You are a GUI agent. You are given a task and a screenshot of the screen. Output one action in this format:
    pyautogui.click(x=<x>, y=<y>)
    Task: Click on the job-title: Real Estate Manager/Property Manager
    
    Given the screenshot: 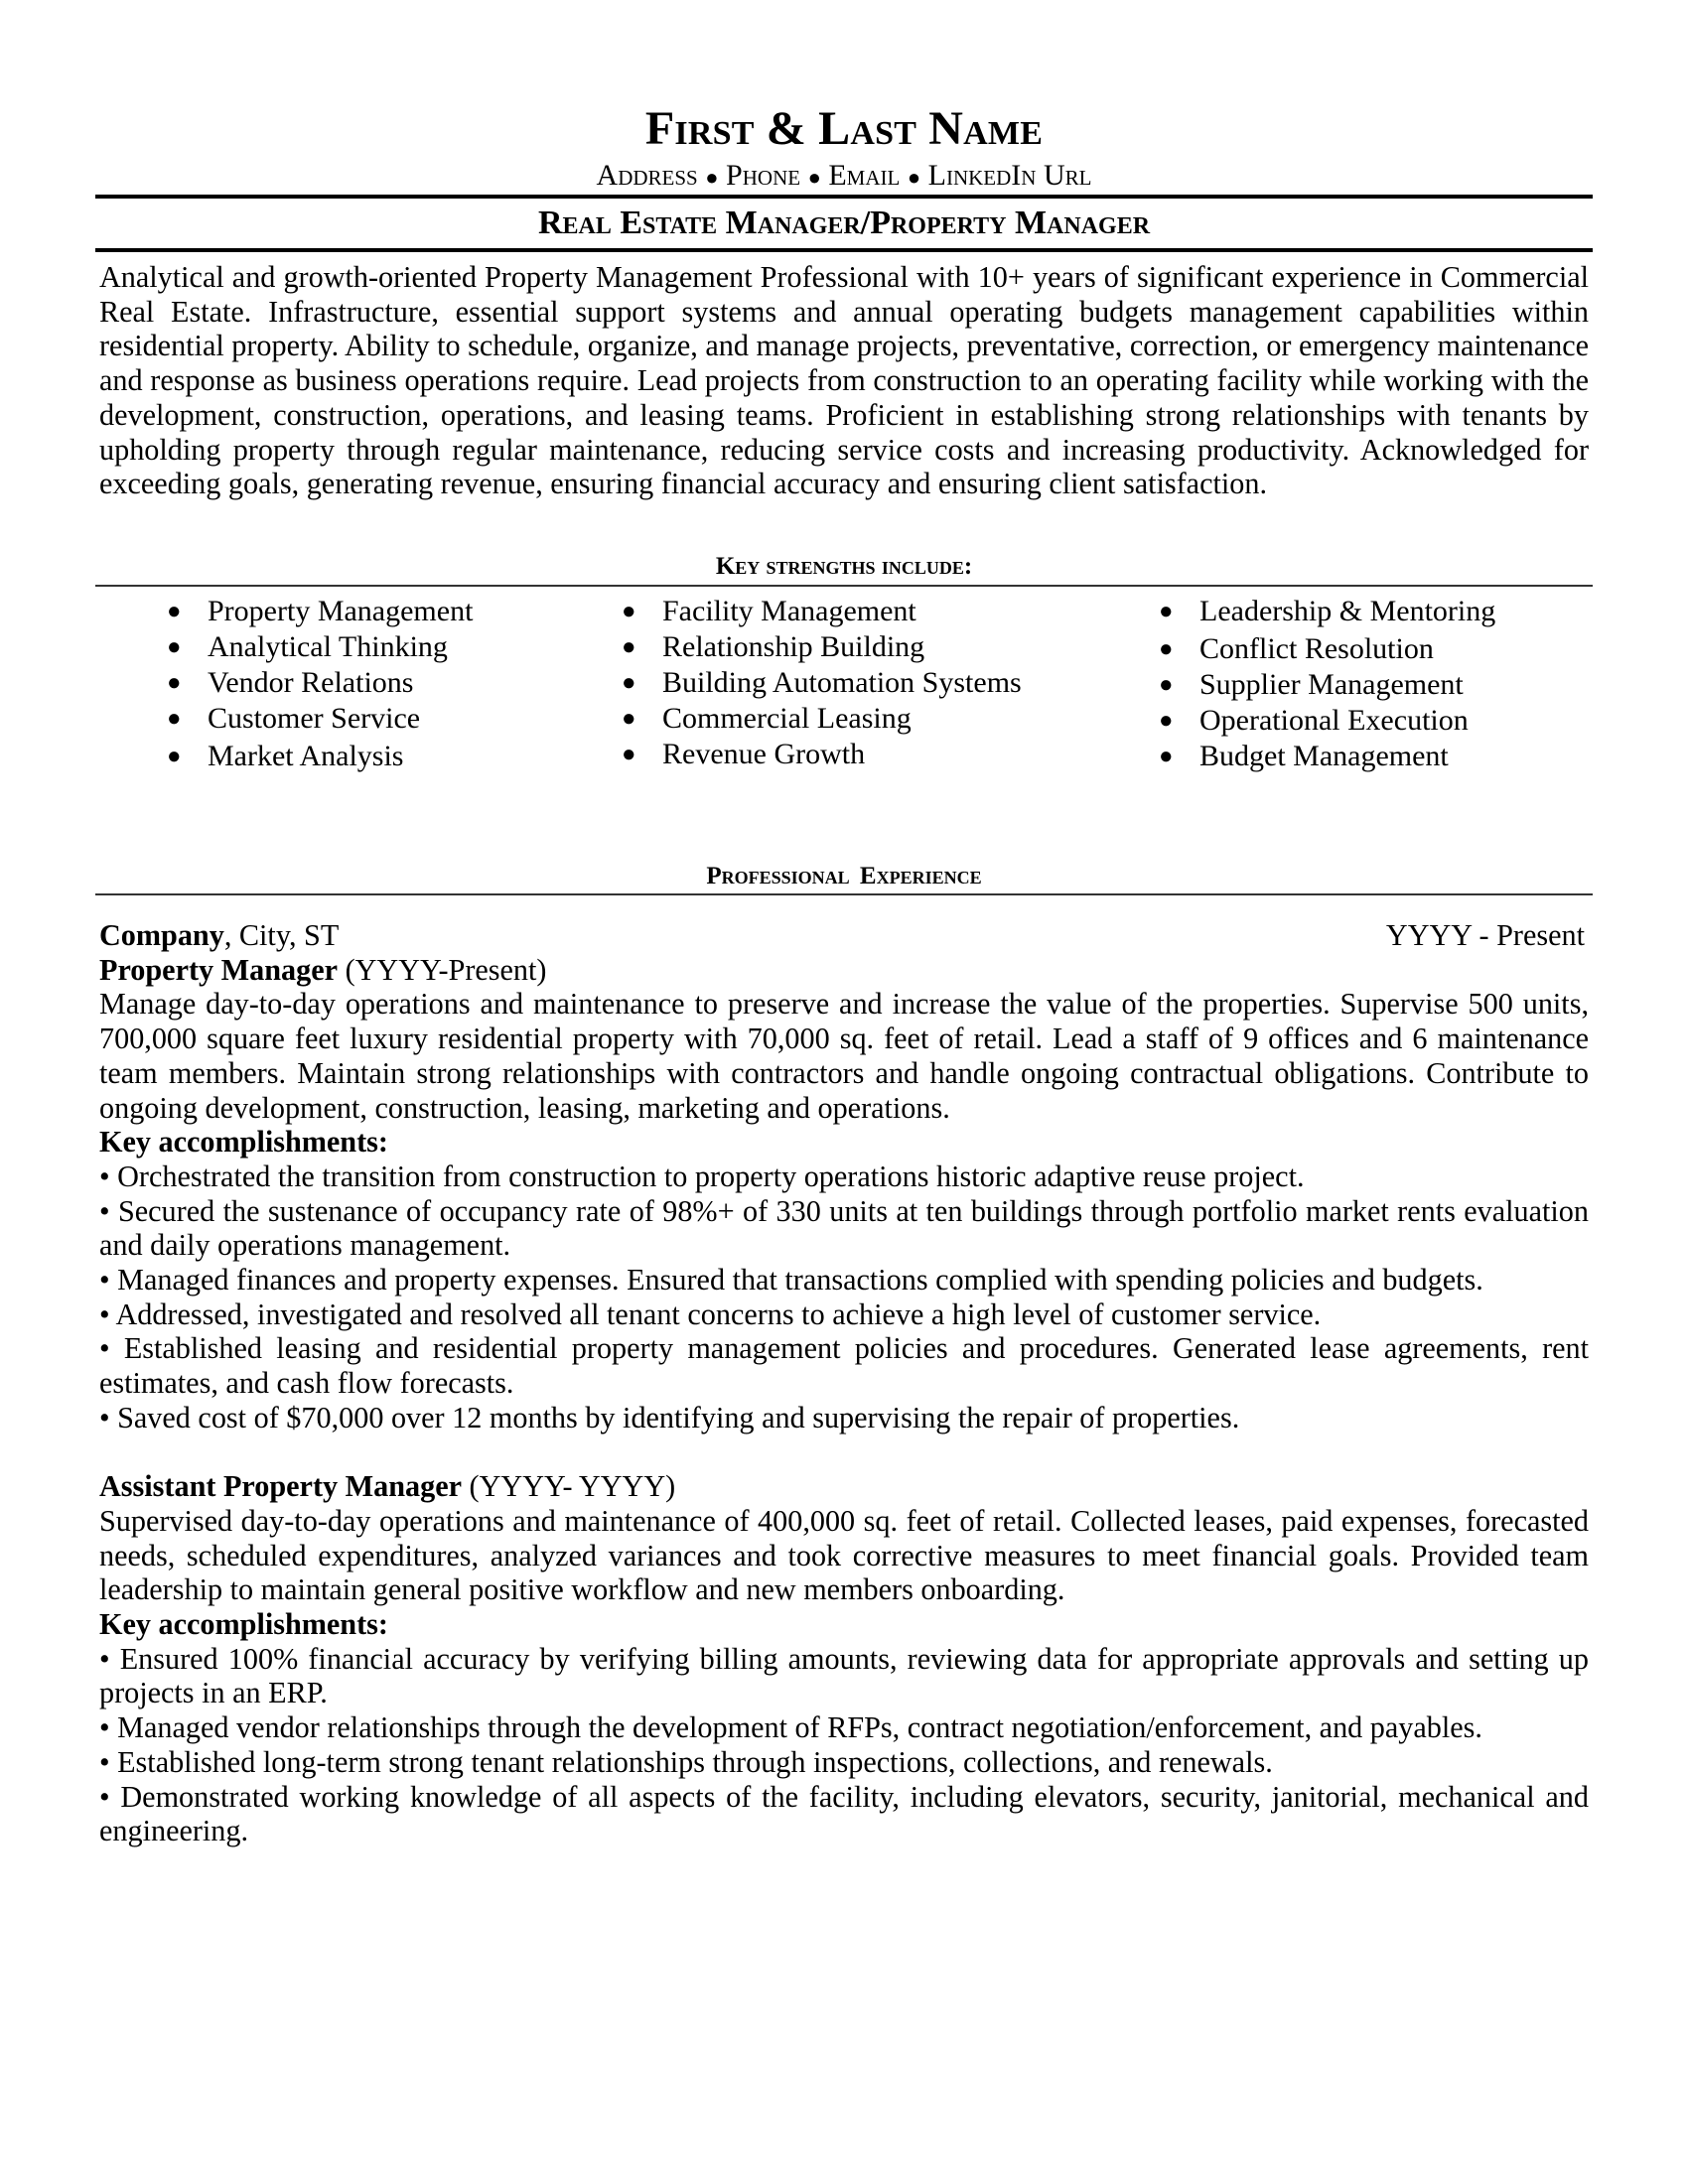 What is the action you would take?
    pyautogui.click(x=844, y=223)
    